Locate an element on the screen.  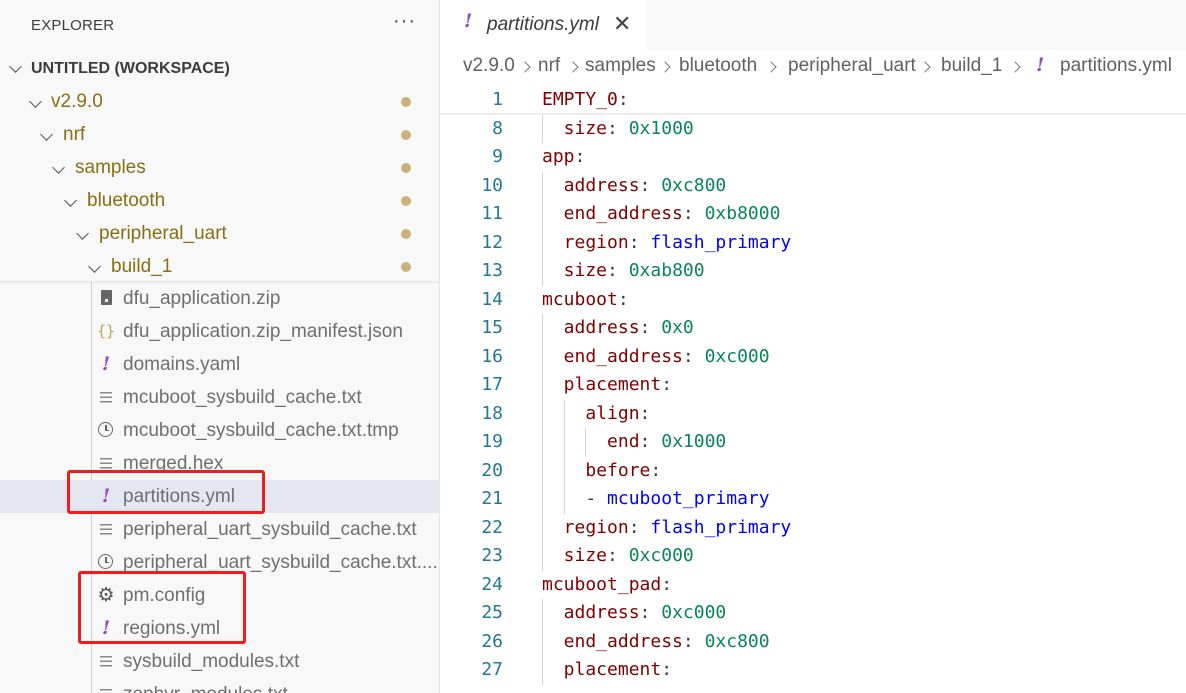
code-line: 12 region: flash_primary is located at coordinates (813, 242).